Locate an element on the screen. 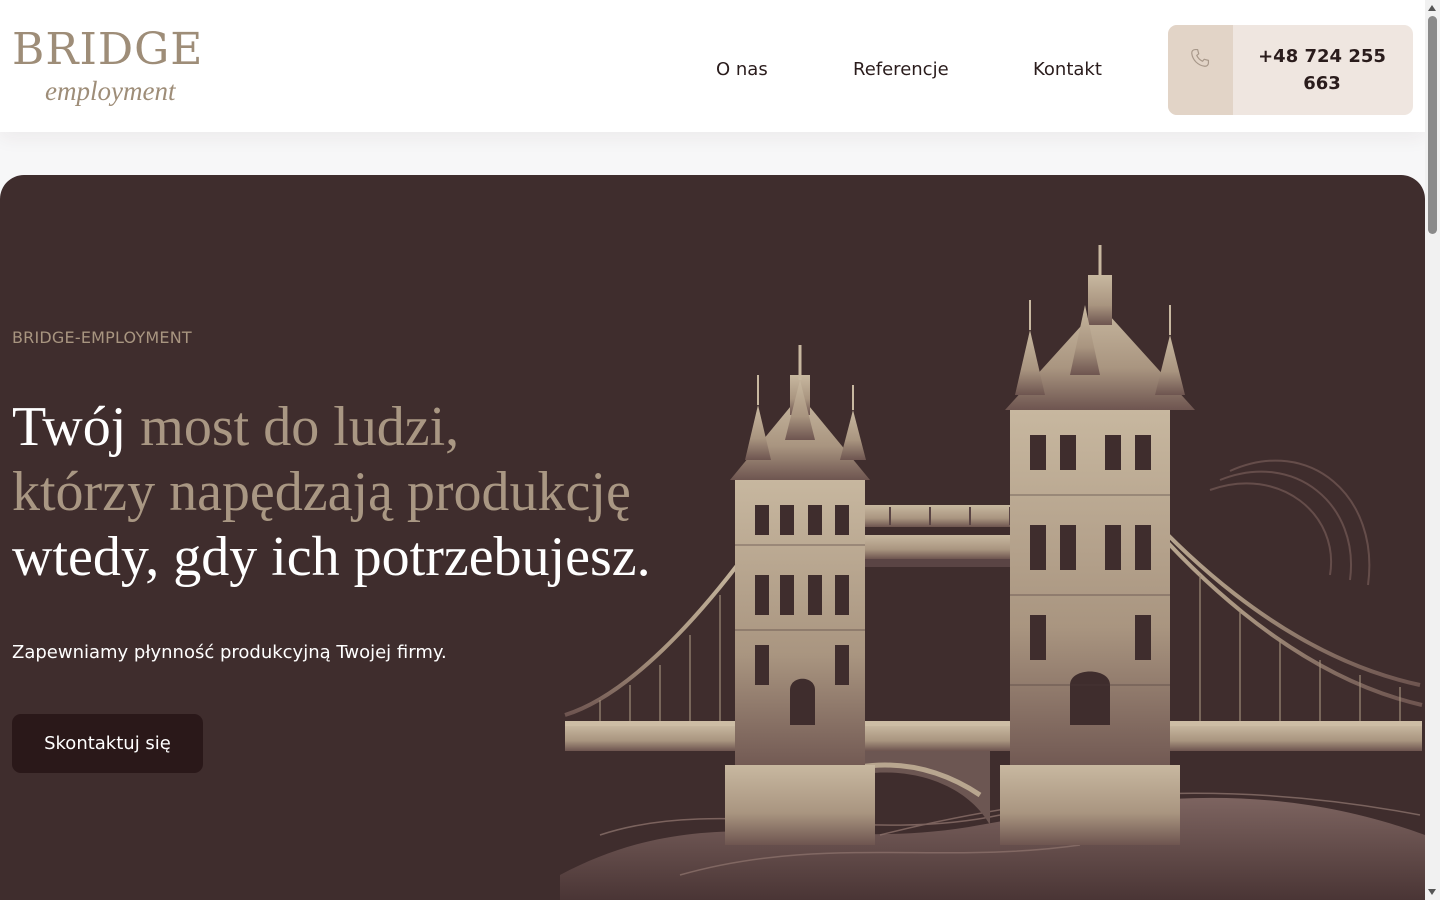  scrollbar-thumb is located at coordinates (1432, 125).